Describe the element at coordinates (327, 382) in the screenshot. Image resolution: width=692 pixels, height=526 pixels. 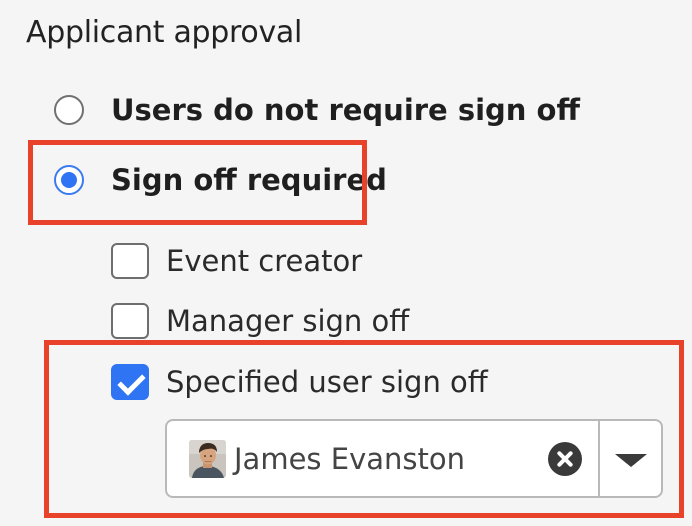
I see `checkbox-label-specified-user: Specified user sign off` at that location.